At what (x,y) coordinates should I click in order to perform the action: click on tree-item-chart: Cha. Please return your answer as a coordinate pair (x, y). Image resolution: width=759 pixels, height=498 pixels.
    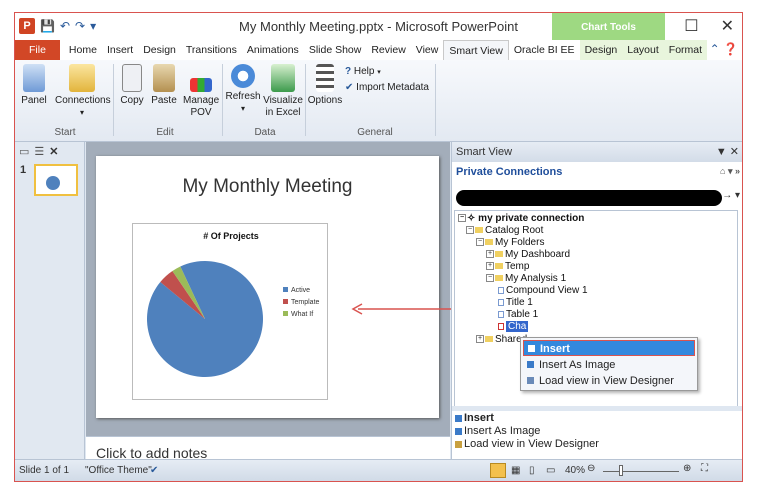
    Looking at the image, I should click on (513, 326).